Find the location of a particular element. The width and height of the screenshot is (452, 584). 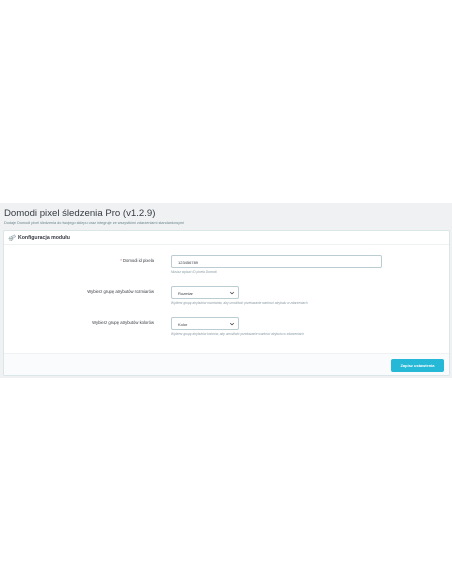

pixel-id-help: Musisz wpisać ID pixela Domodi is located at coordinates (194, 272).